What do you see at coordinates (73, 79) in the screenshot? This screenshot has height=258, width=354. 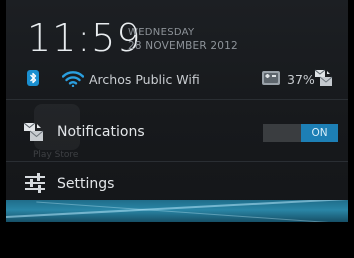 I see `wifi-icon` at bounding box center [73, 79].